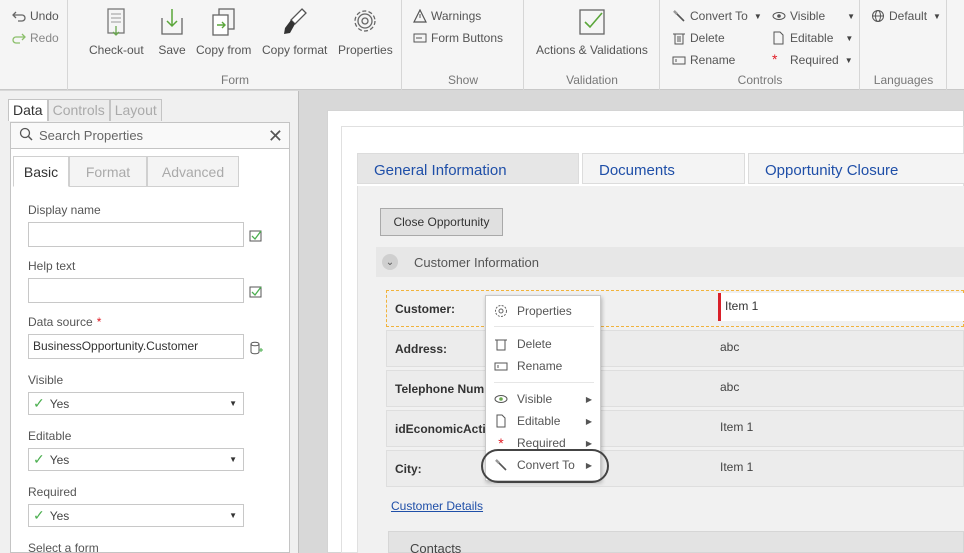  What do you see at coordinates (136, 290) in the screenshot?
I see `help-text-field` at bounding box center [136, 290].